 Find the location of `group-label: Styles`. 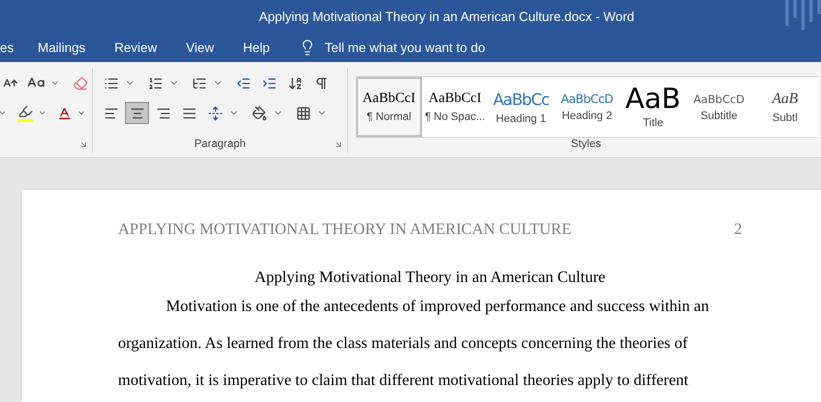

group-label: Styles is located at coordinates (586, 145).